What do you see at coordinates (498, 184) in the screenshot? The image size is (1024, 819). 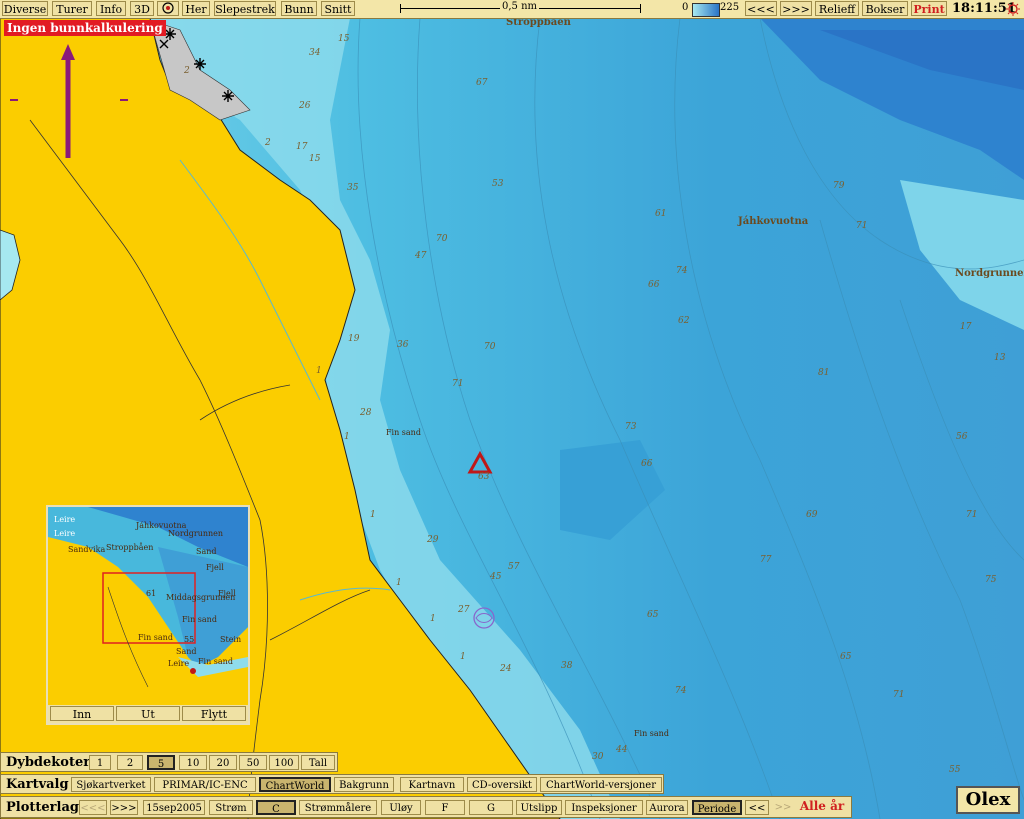 I see `depth-label: 53` at bounding box center [498, 184].